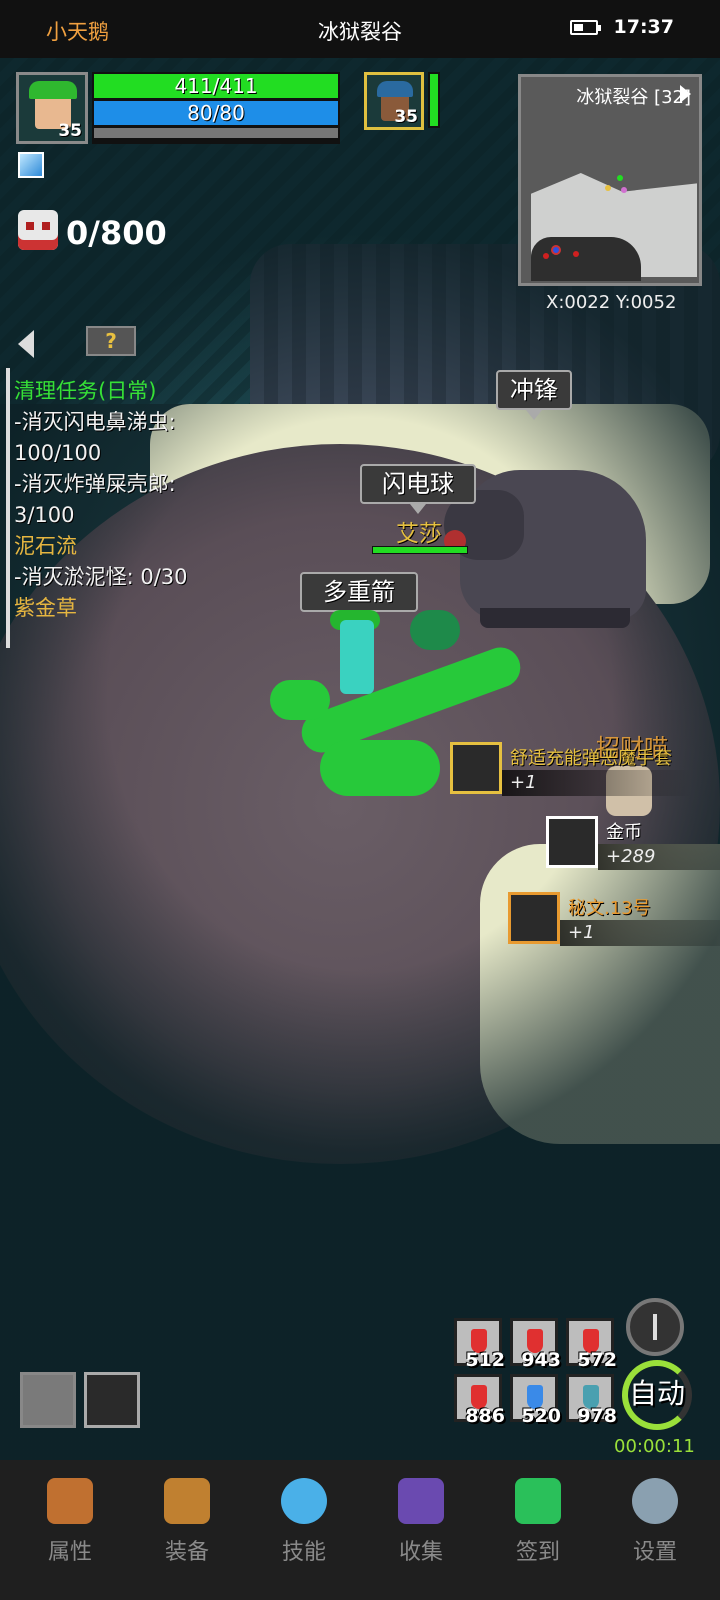  What do you see at coordinates (216, 133) in the screenshot?
I see `xp-bar` at bounding box center [216, 133].